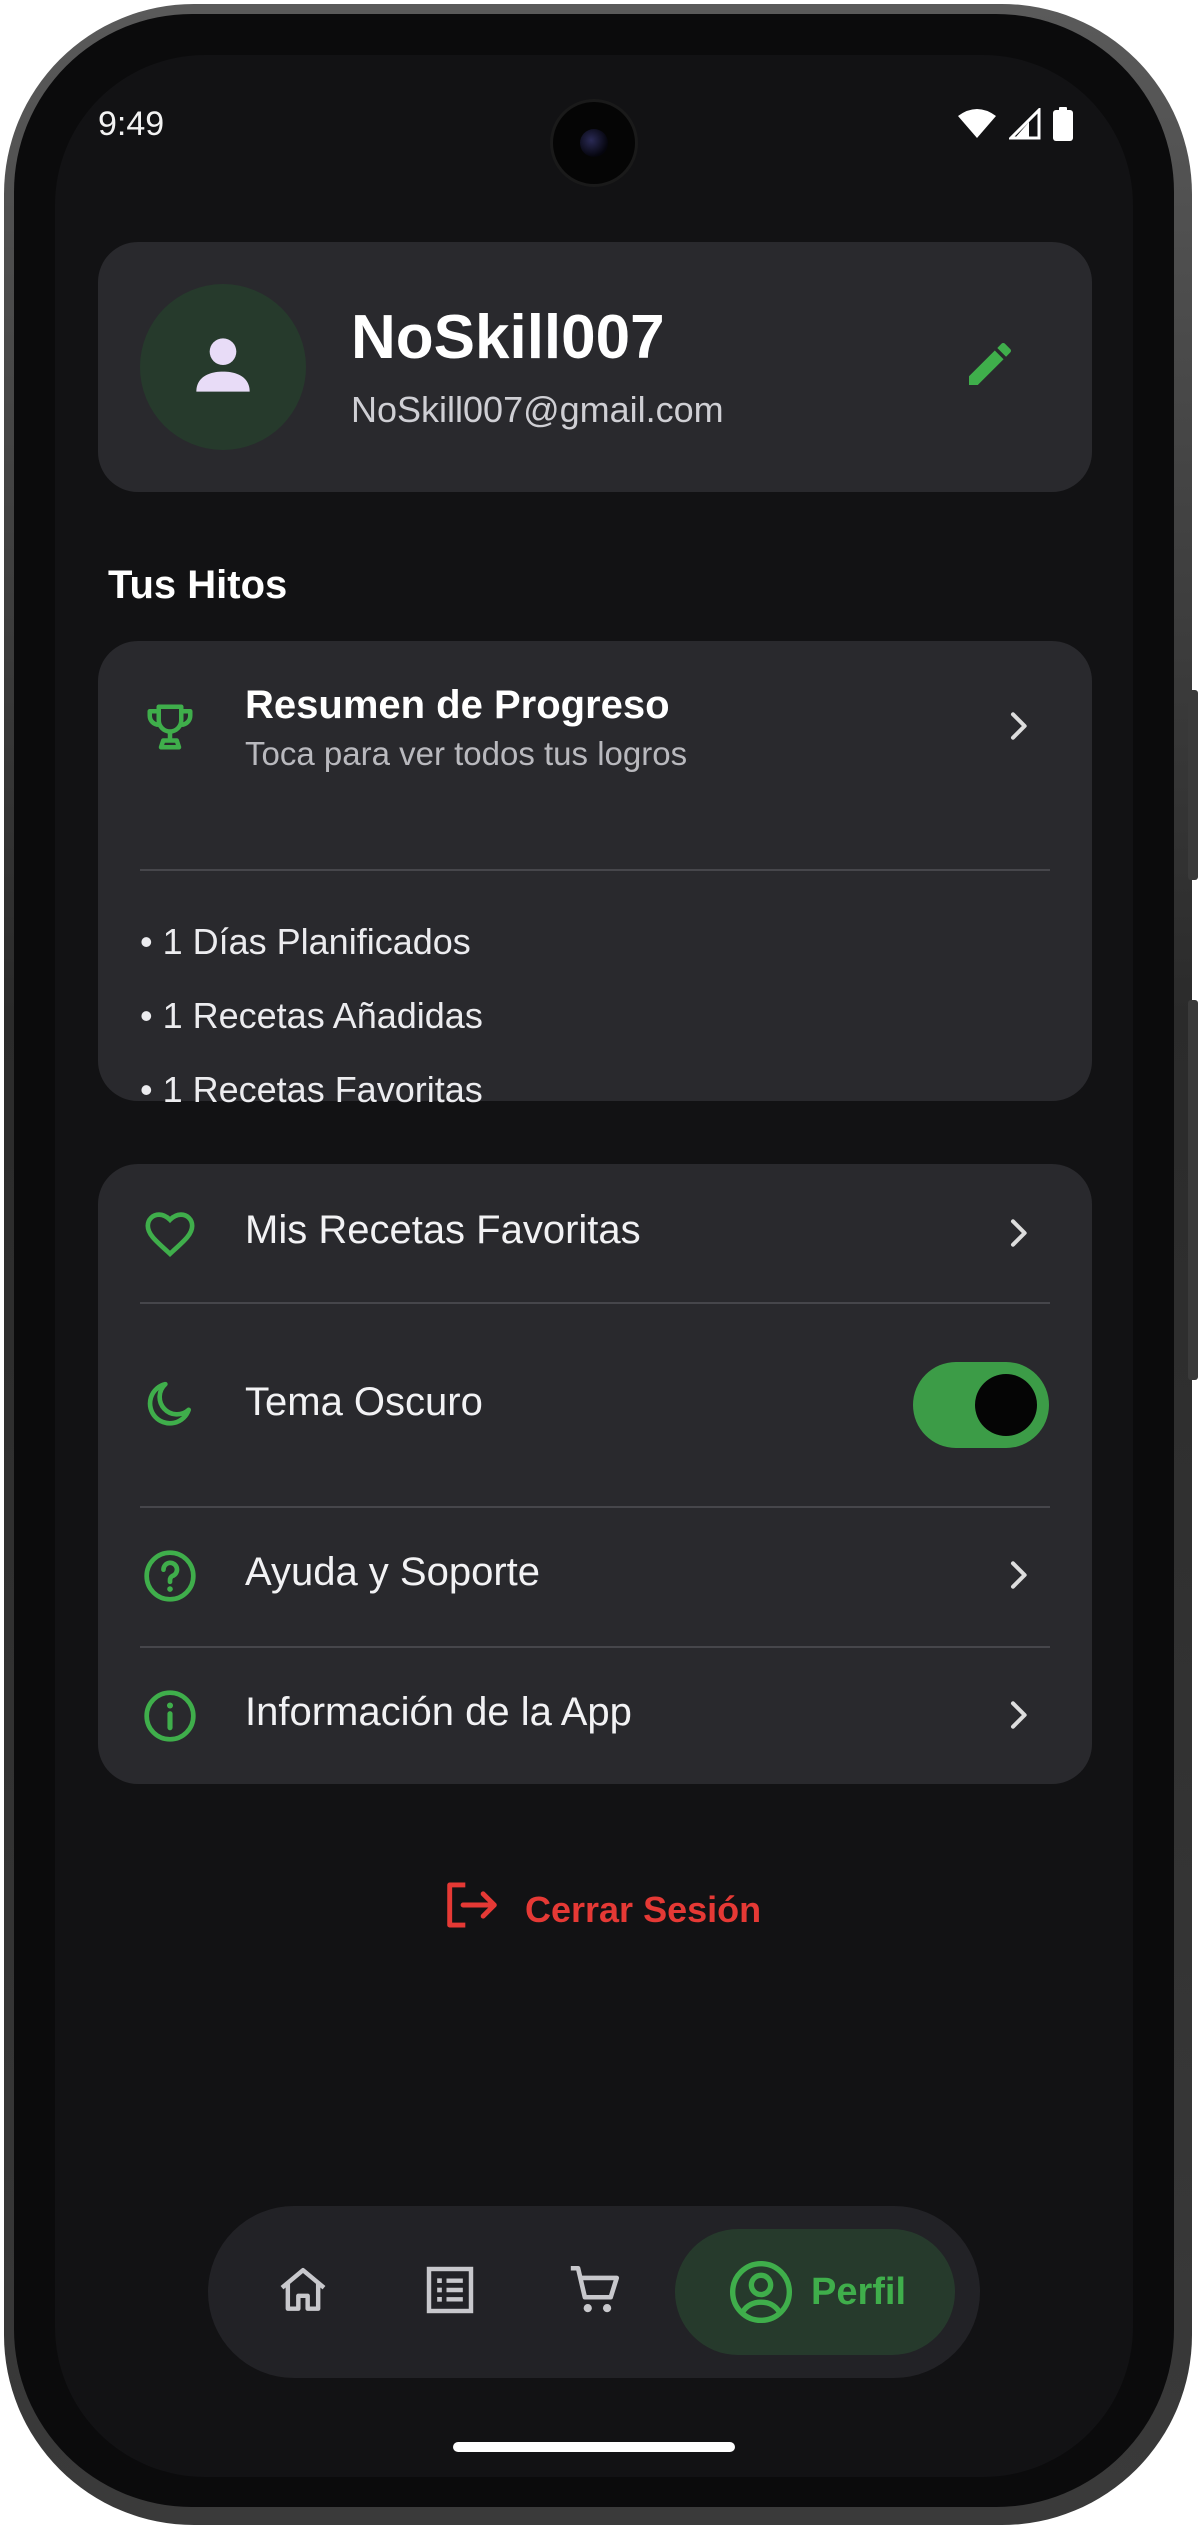  Describe the element at coordinates (977, 126) in the screenshot. I see `wifi-icon` at that location.